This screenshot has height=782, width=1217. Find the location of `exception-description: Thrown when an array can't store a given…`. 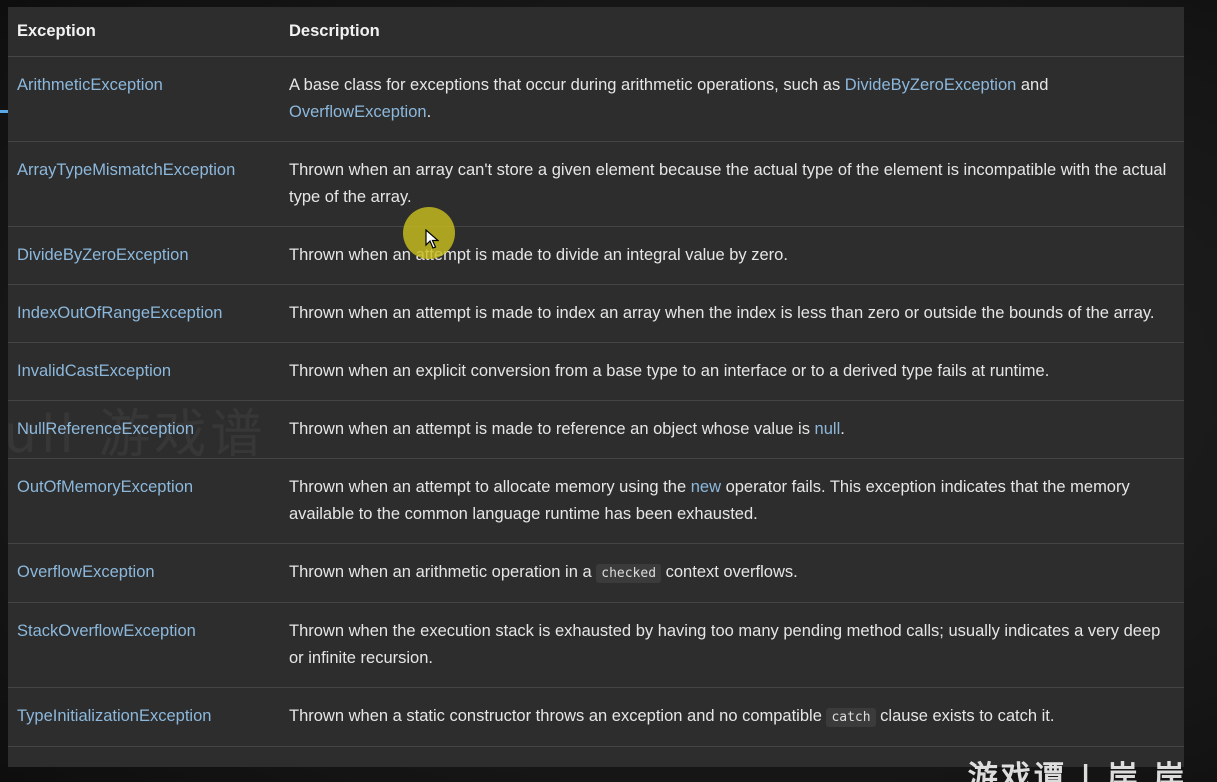

exception-description: Thrown when an array can't store a given… is located at coordinates (732, 184).